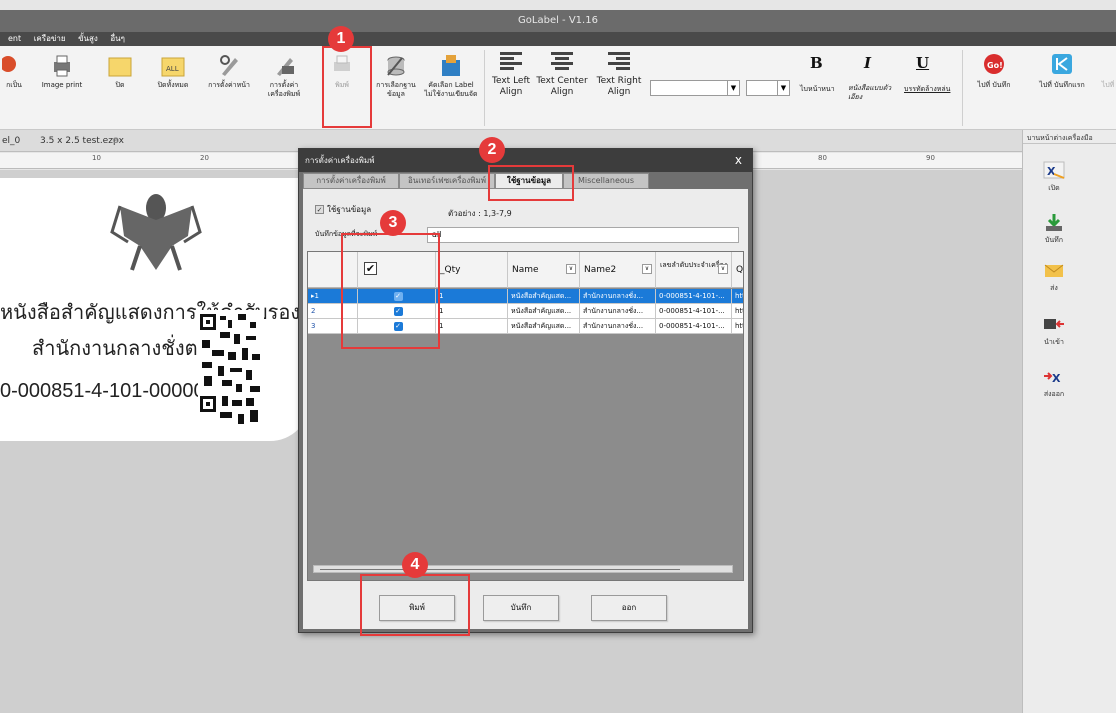  What do you see at coordinates (229, 65) in the screenshot?
I see `page-setup-icon` at bounding box center [229, 65].